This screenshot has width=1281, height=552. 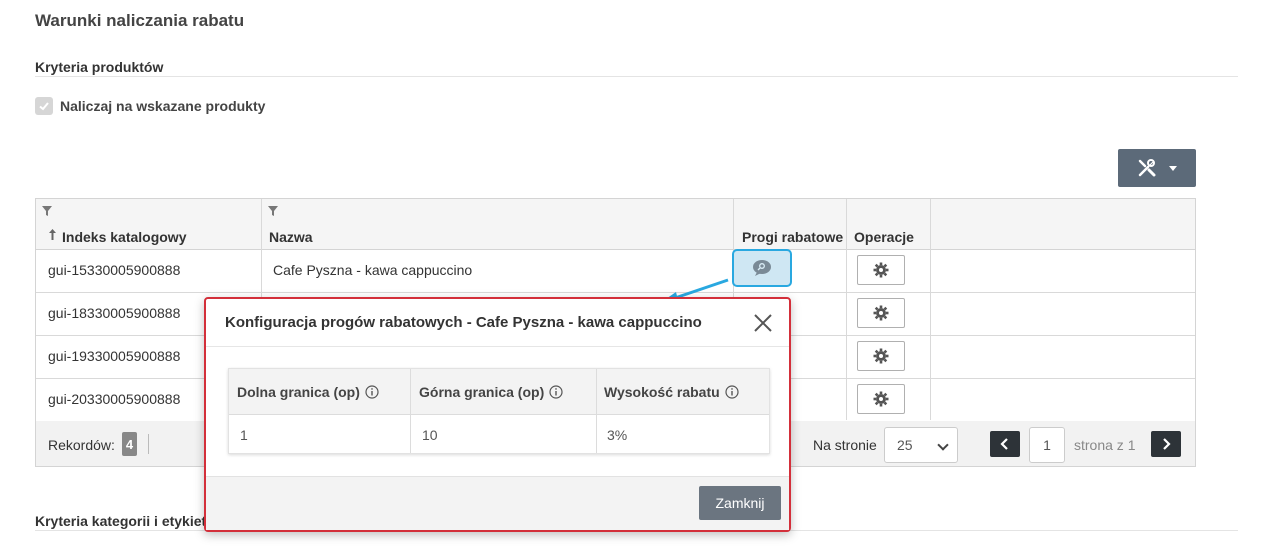 What do you see at coordinates (921, 445) in the screenshot?
I see `per-page-select: 25` at bounding box center [921, 445].